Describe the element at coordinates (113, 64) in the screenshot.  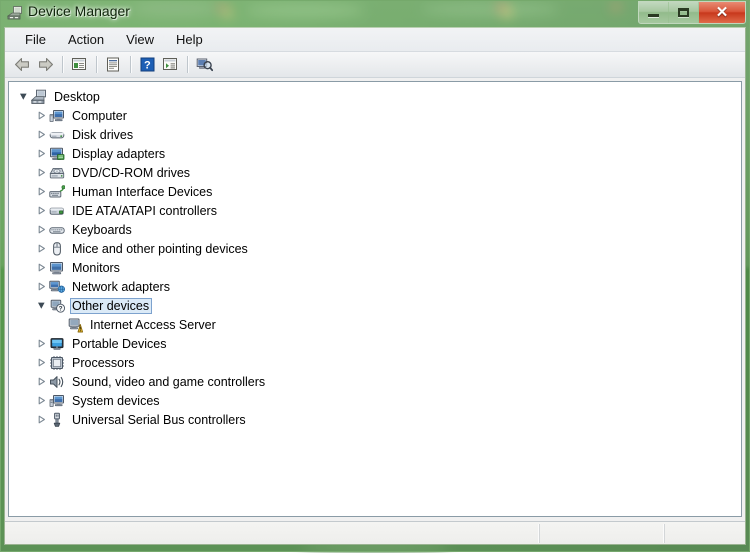
I see `properties-button` at that location.